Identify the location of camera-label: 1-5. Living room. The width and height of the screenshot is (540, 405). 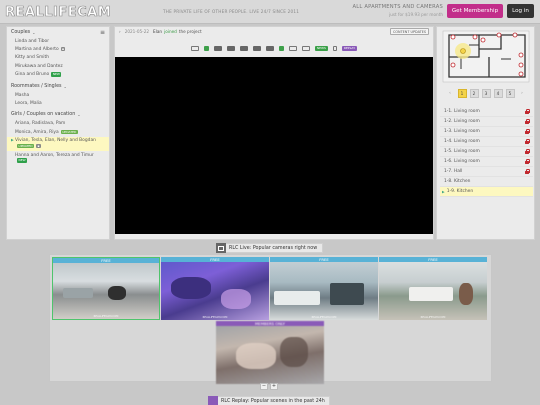
(462, 151).